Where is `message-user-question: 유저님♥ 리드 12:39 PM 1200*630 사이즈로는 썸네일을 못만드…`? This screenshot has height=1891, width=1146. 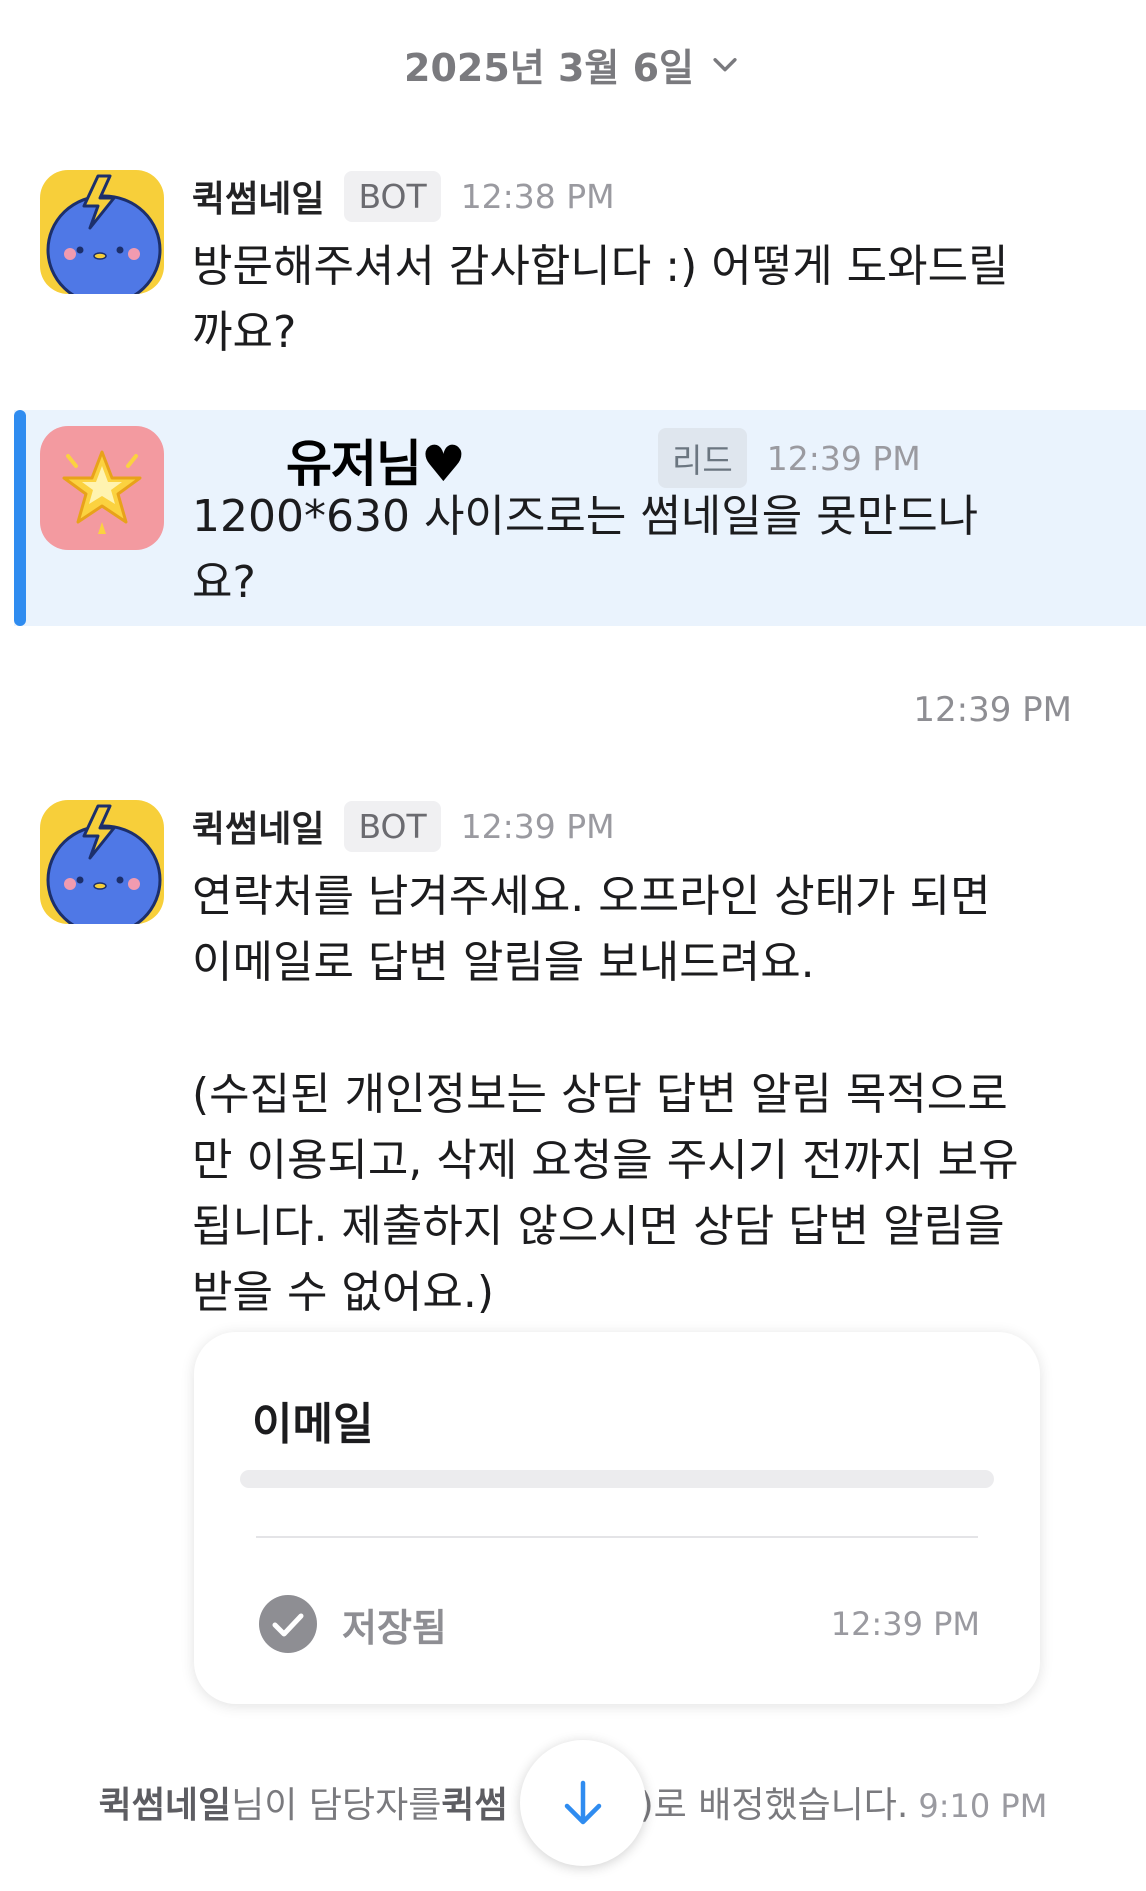 message-user-question: 유저님♥ 리드 12:39 PM 1200*630 사이즈로는 썸네일을 못만드… is located at coordinates (573, 520).